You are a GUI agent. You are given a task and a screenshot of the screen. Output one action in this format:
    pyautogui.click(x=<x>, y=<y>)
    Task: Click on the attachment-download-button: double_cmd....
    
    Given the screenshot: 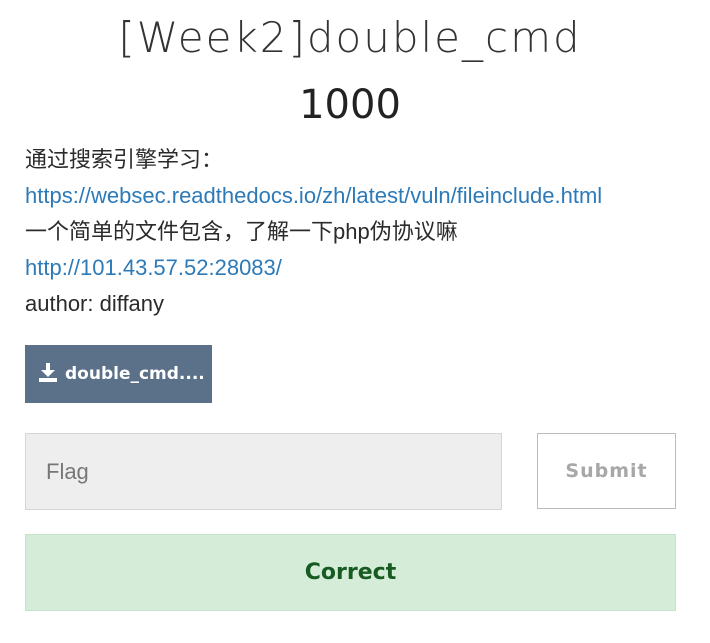 What is the action you would take?
    pyautogui.click(x=118, y=374)
    